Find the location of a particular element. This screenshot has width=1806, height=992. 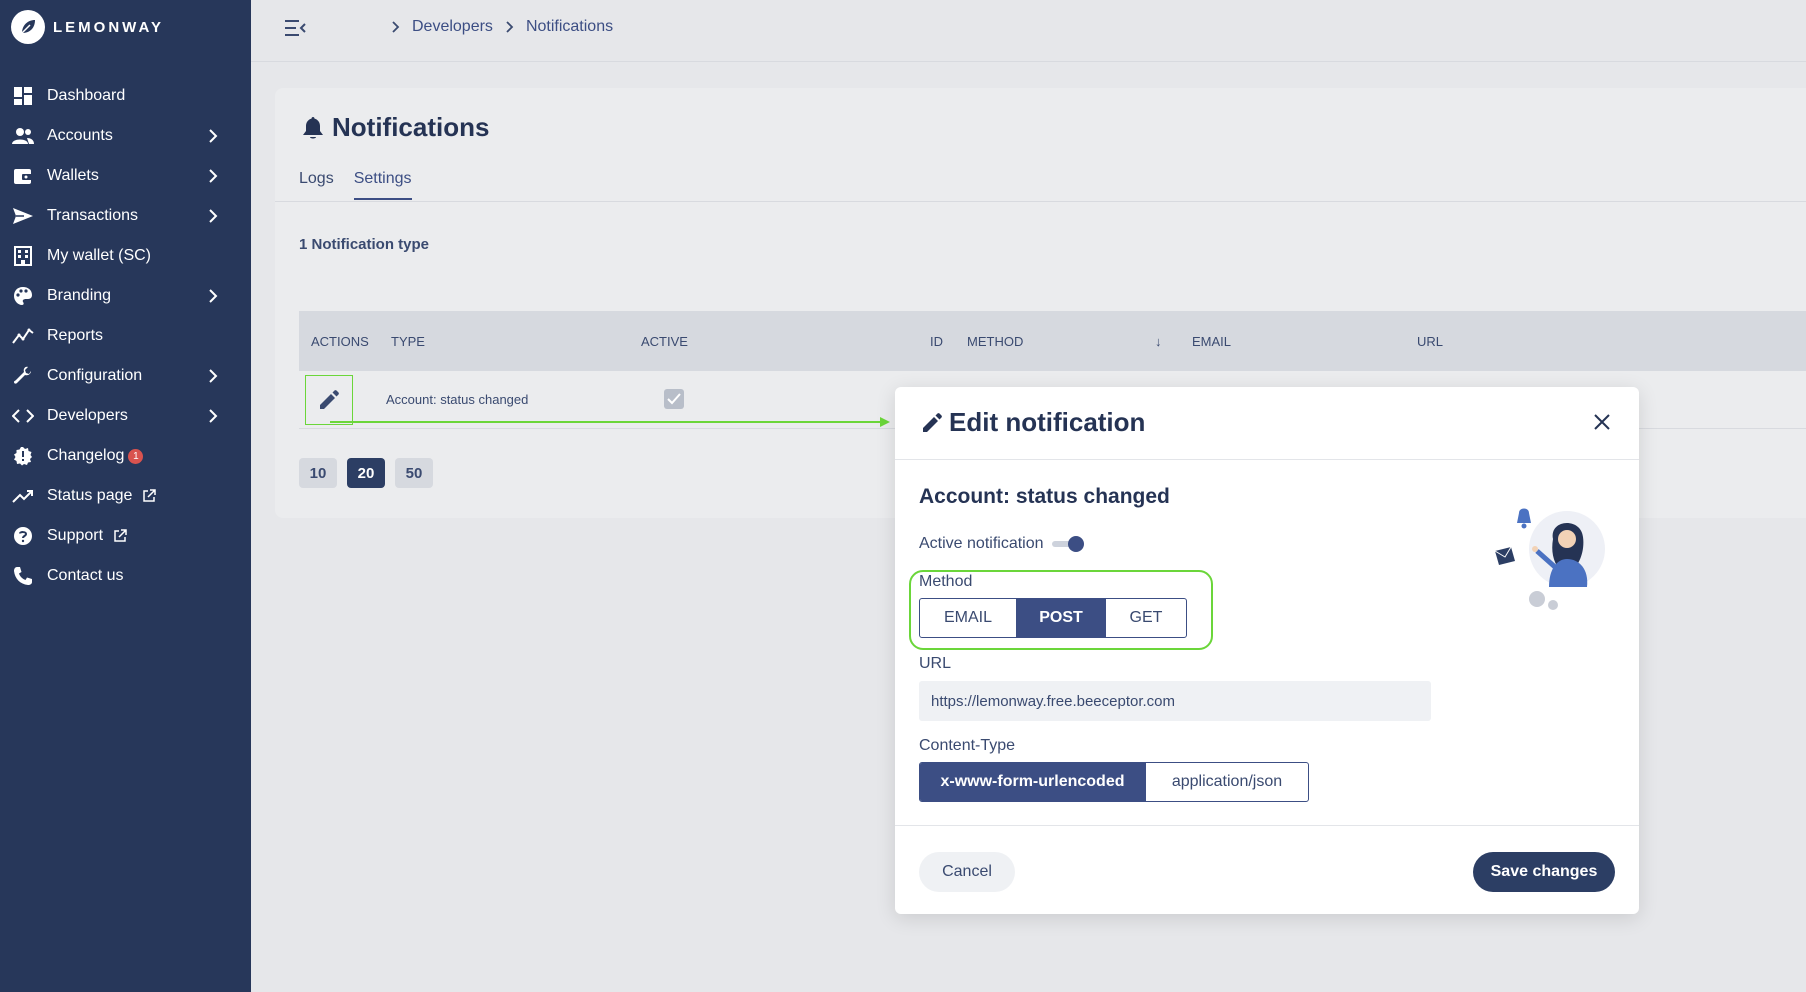

changelog-icon is located at coordinates (23, 456).